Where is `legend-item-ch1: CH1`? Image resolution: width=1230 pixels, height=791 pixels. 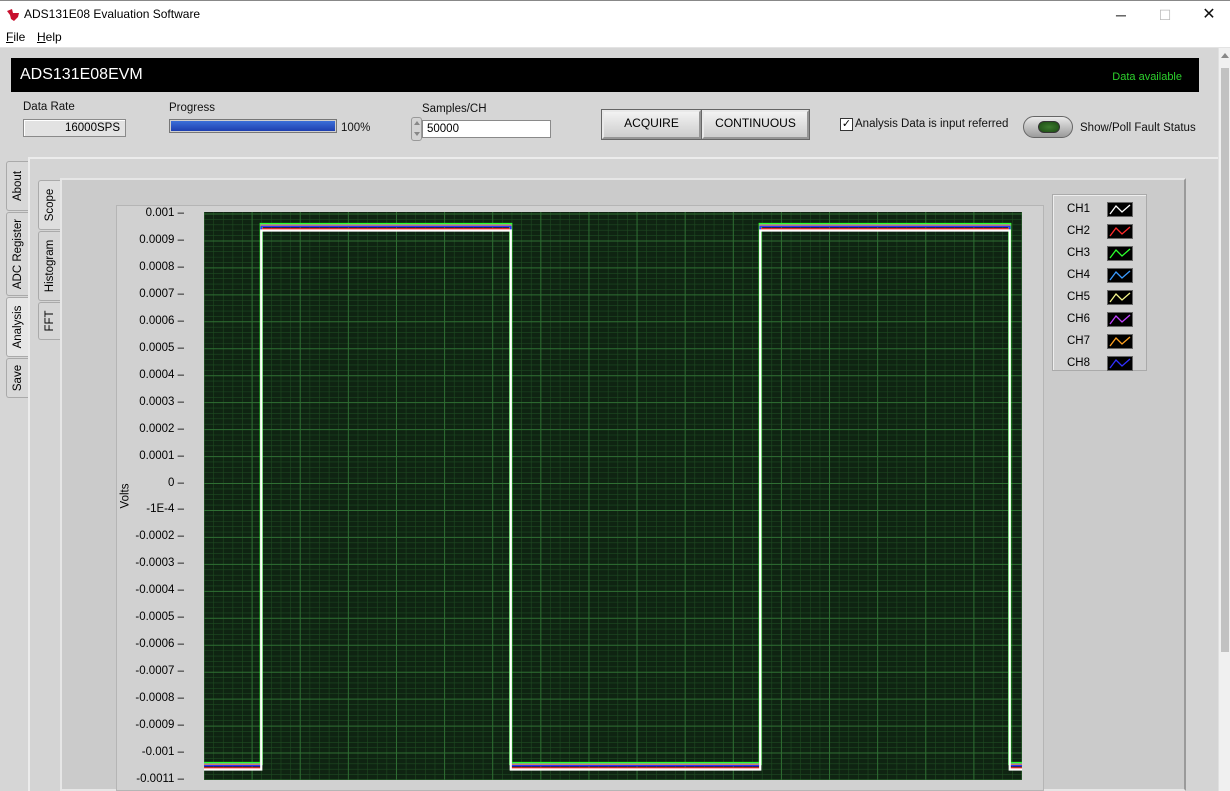
legend-item-ch1: CH1 is located at coordinates (1100, 210).